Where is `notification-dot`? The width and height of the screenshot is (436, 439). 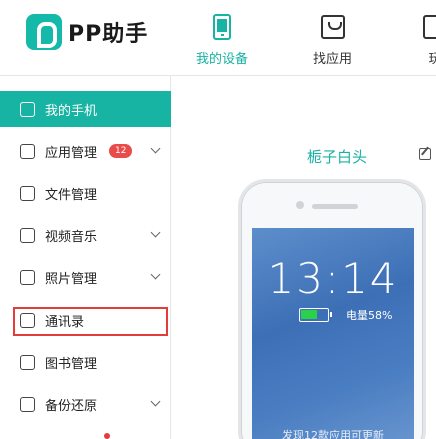
notification-dot is located at coordinates (107, 436).